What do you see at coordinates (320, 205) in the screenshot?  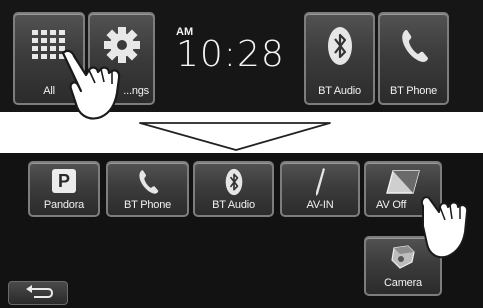 I see `av-in-label: AV-IN` at bounding box center [320, 205].